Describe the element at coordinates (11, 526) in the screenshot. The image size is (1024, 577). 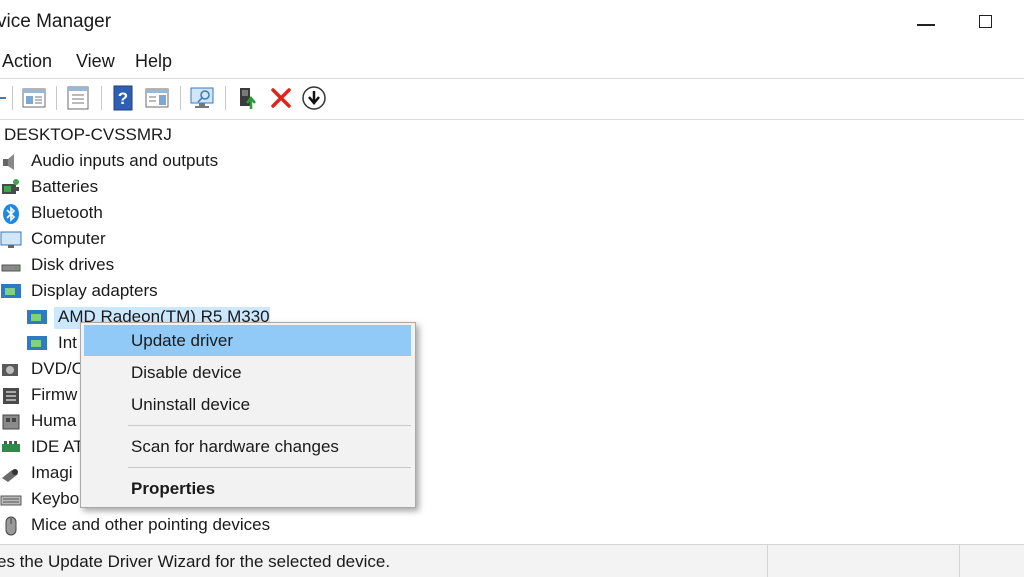
I see `mouse-icon` at that location.